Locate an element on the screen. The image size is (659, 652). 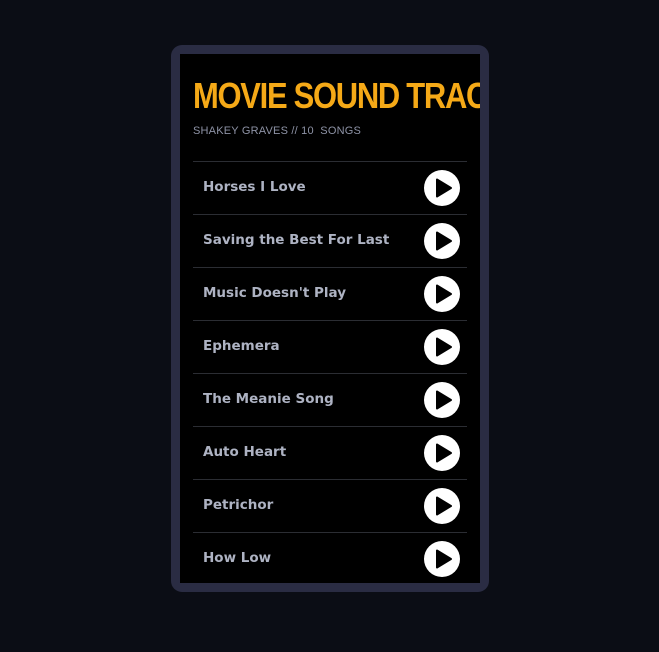
playlist-subtitle: SHAKEY GRAVES // 10 SONGS is located at coordinates (277, 131).